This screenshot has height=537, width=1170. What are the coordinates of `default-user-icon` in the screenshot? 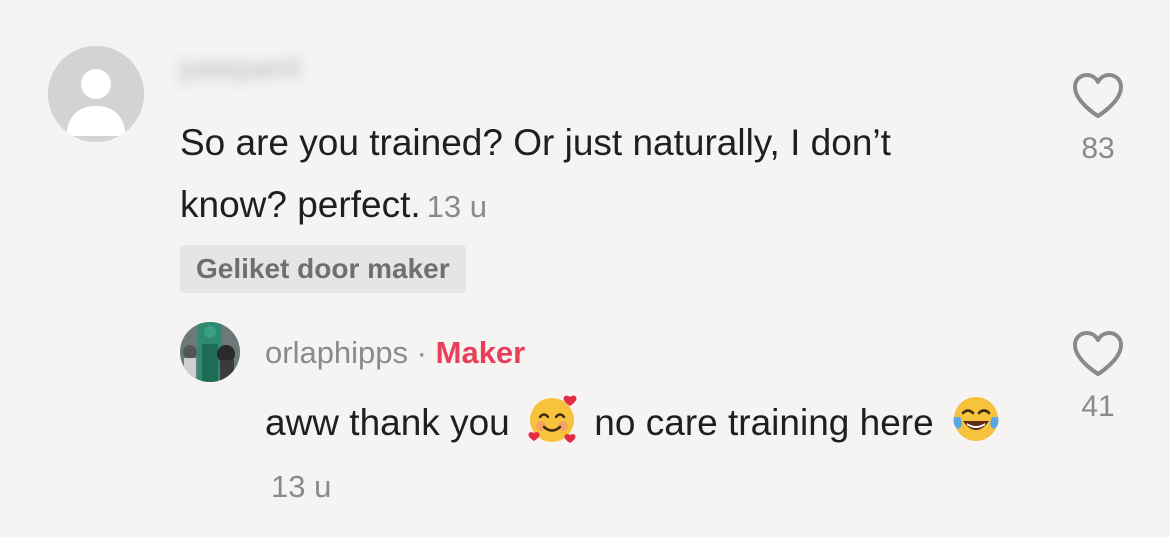 It's located at (96, 94).